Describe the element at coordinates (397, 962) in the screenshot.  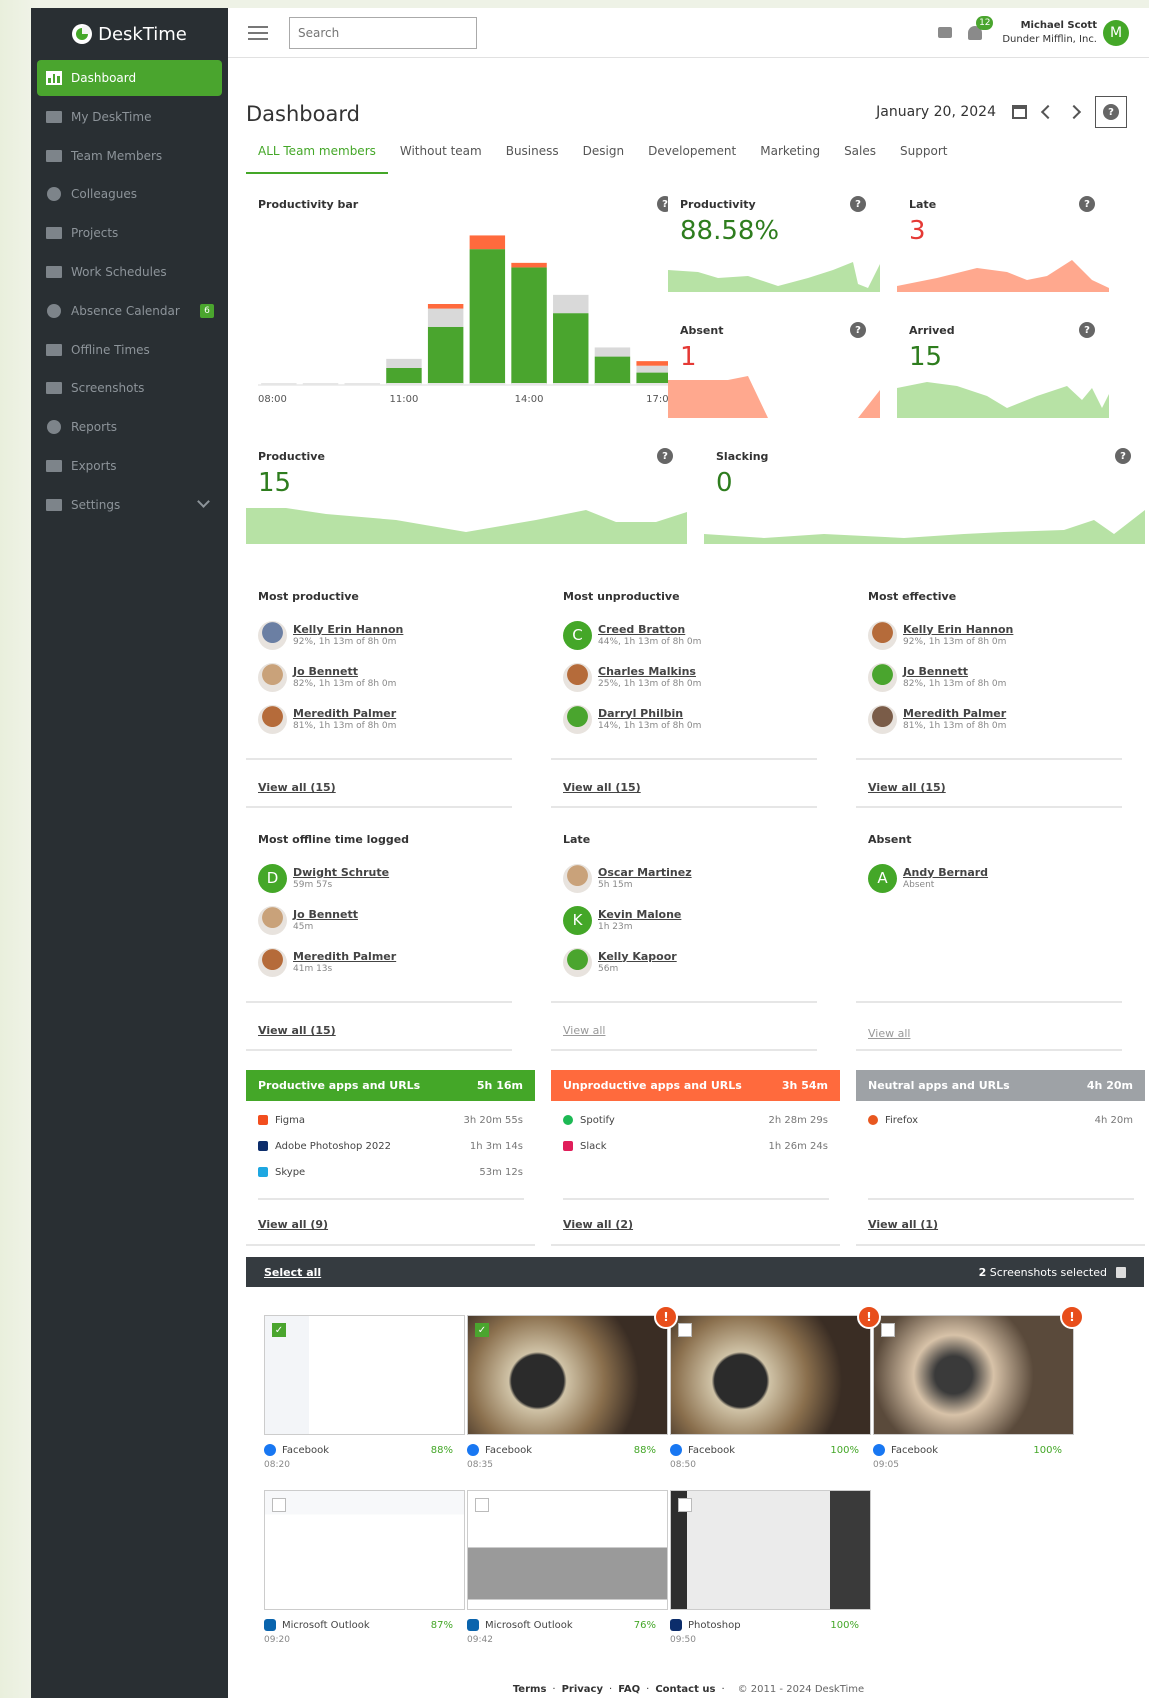
I see `list-item: Meredith Palmer 41m 13s` at that location.